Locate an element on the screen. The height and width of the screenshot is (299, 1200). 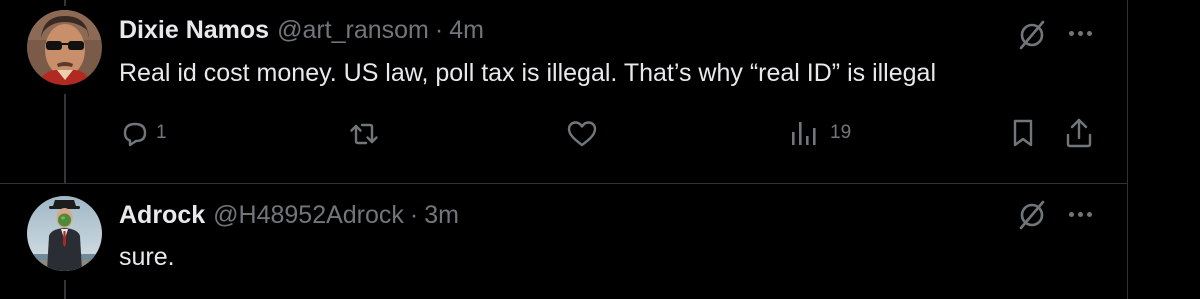
thread-line-bottom is located at coordinates (65, 289).